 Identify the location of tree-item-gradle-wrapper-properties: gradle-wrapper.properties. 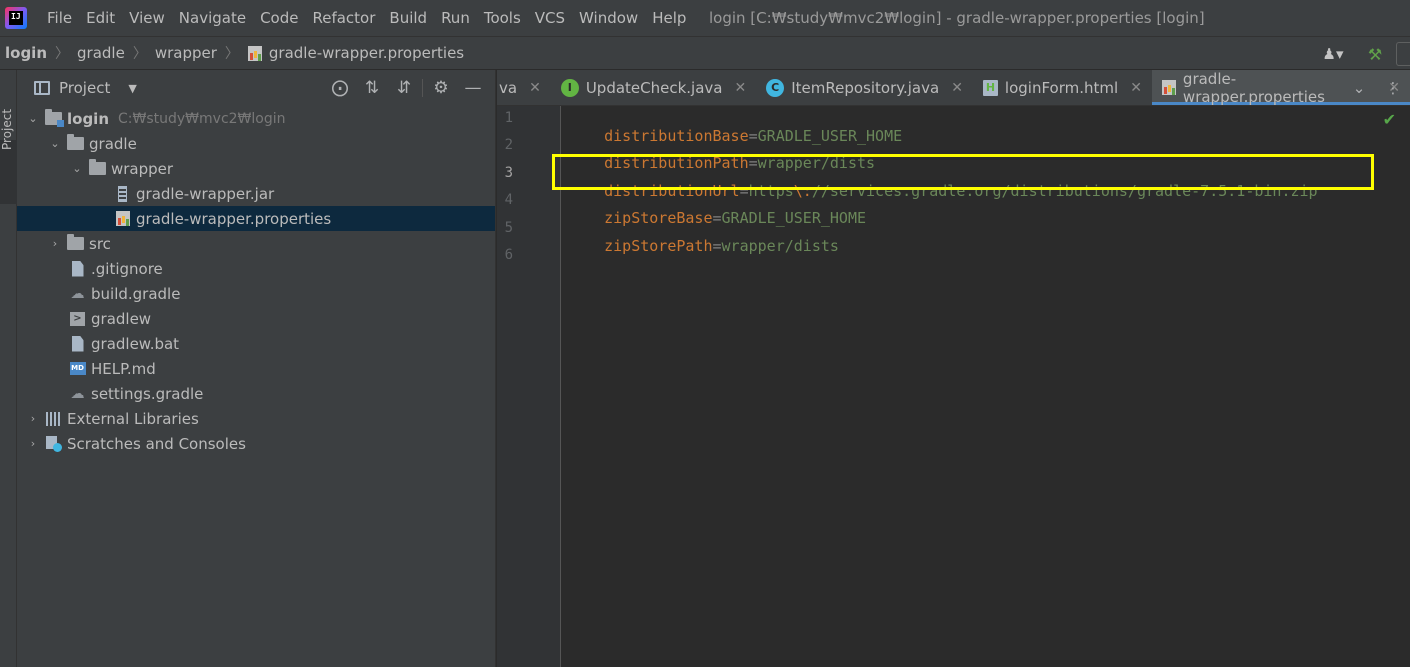
(256, 218).